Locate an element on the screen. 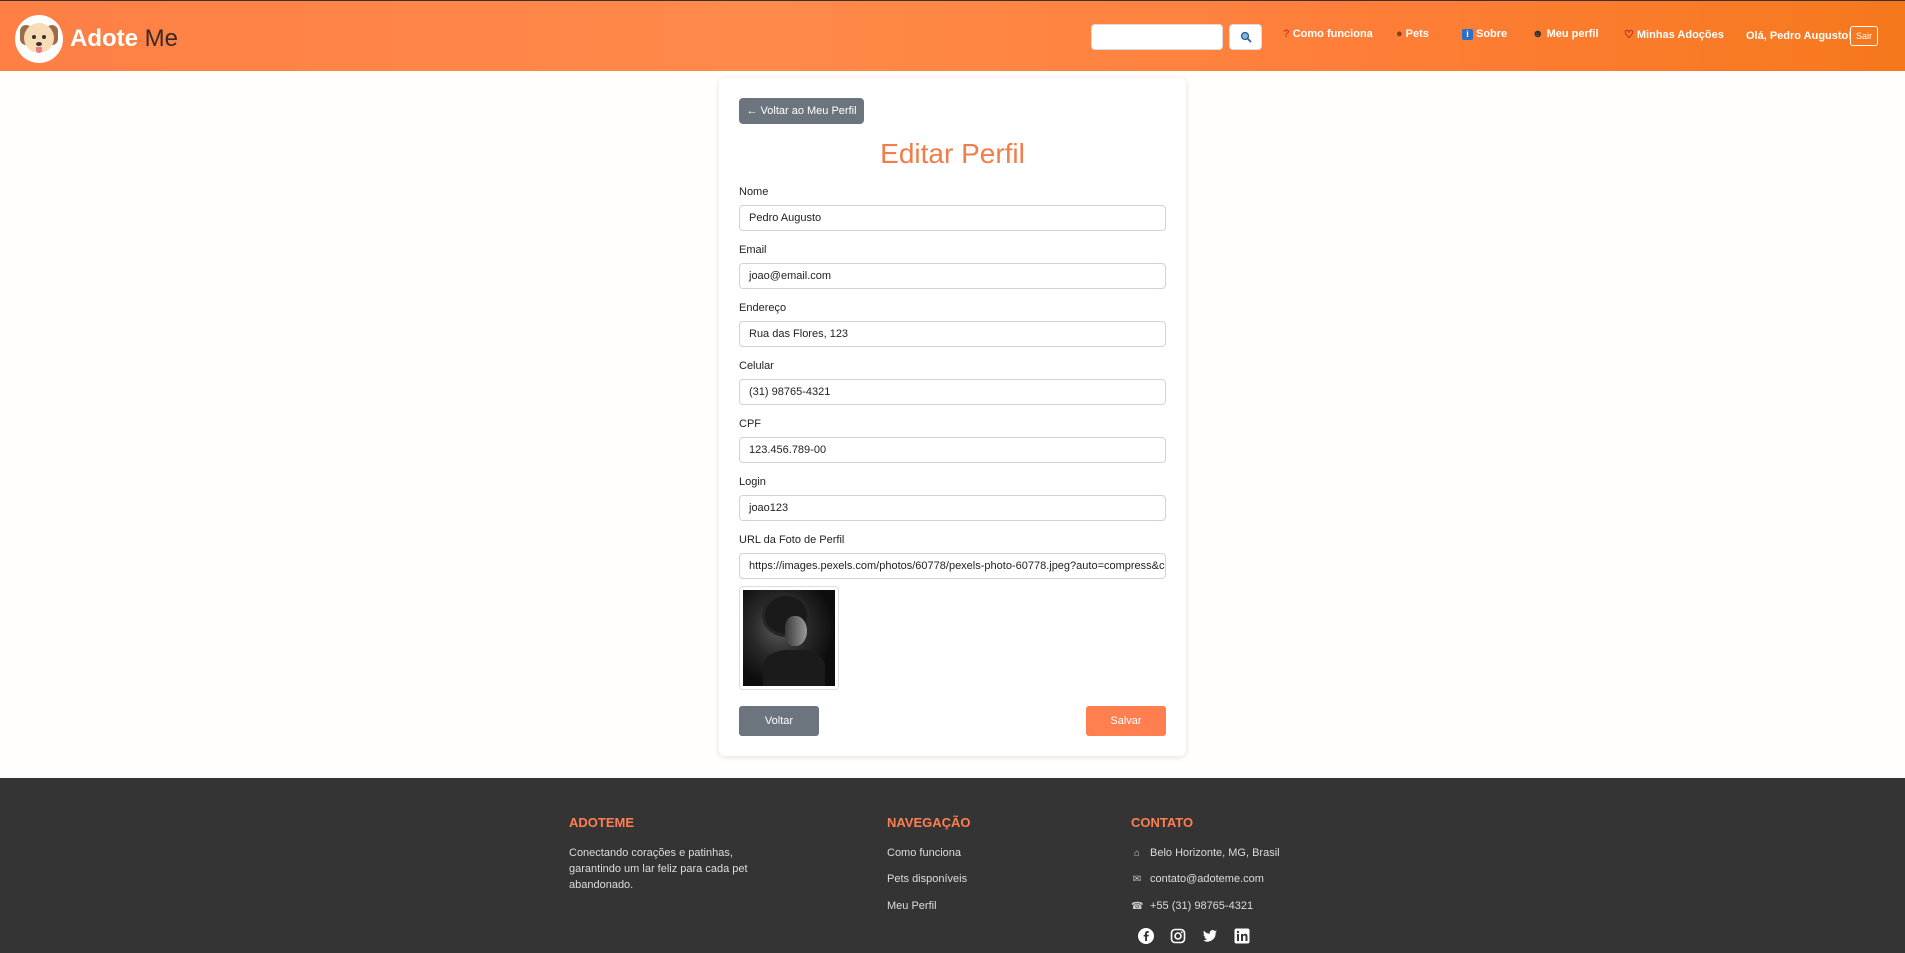  login-label: Login is located at coordinates (752, 482).